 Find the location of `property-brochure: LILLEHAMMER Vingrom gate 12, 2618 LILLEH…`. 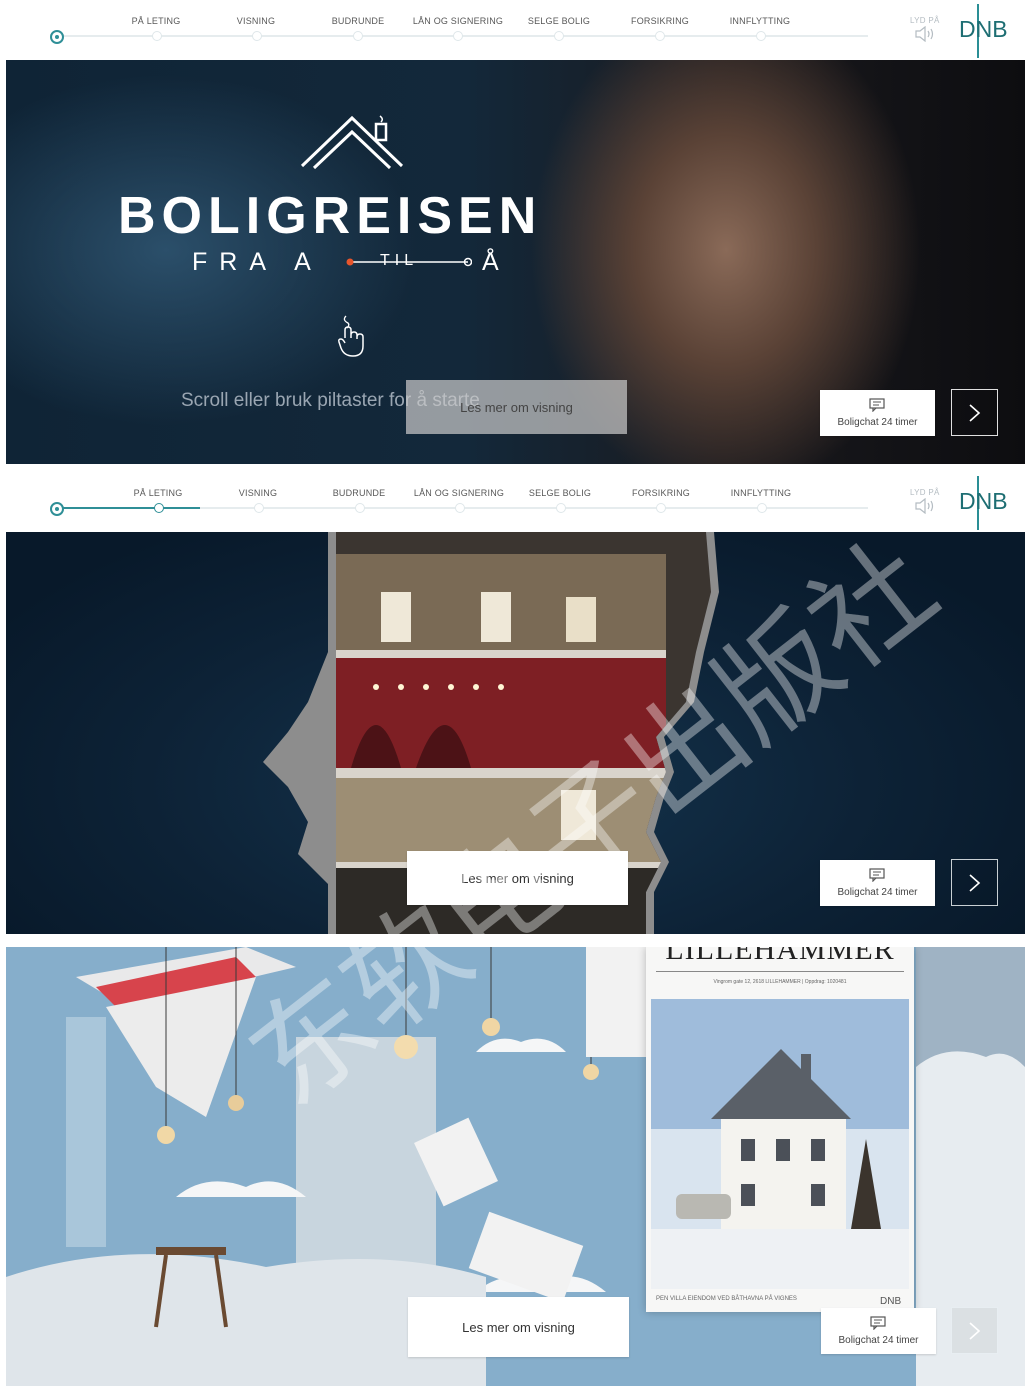

property-brochure: LILLEHAMMER Vingrom gate 12, 2618 LILLEH… is located at coordinates (780, 1129).